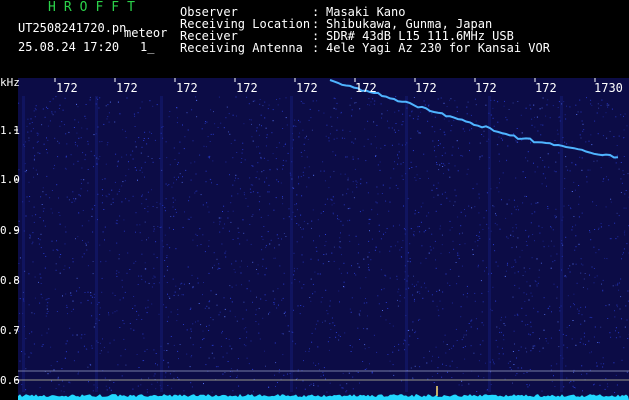 The width and height of the screenshot is (629, 400). What do you see at coordinates (10, 179) in the screenshot?
I see `y-tick: 1.0` at bounding box center [10, 179].